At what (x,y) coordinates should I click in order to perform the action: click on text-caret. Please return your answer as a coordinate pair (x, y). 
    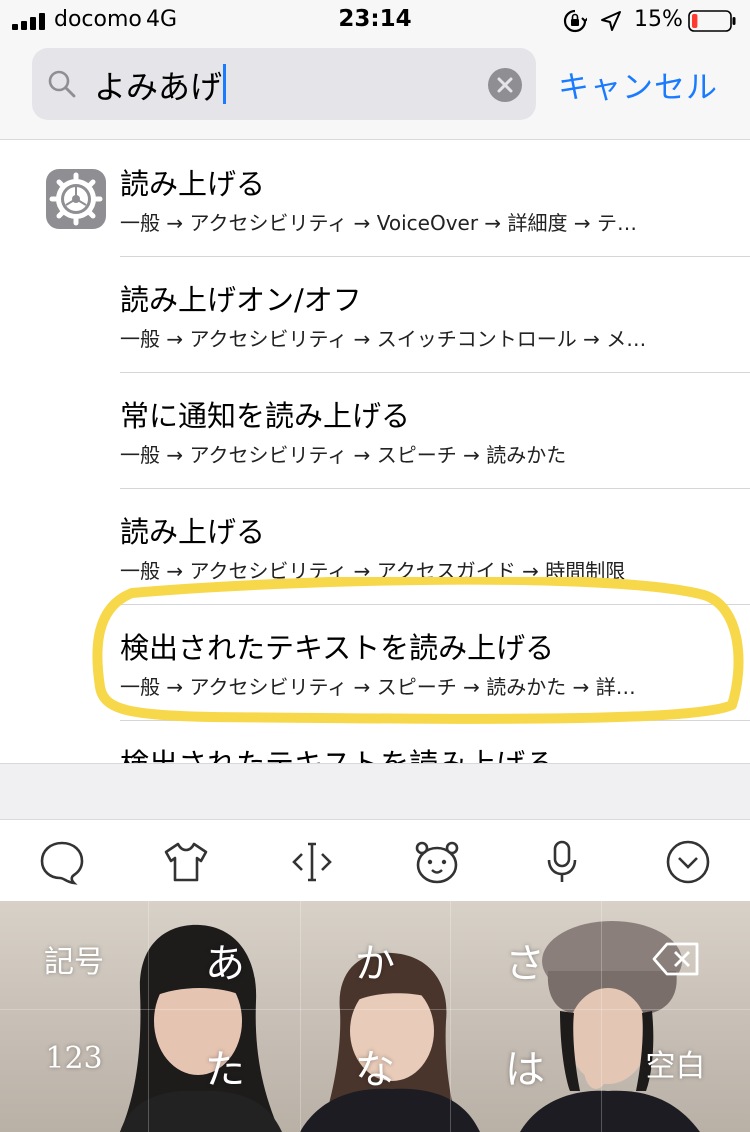
    Looking at the image, I should click on (225, 84).